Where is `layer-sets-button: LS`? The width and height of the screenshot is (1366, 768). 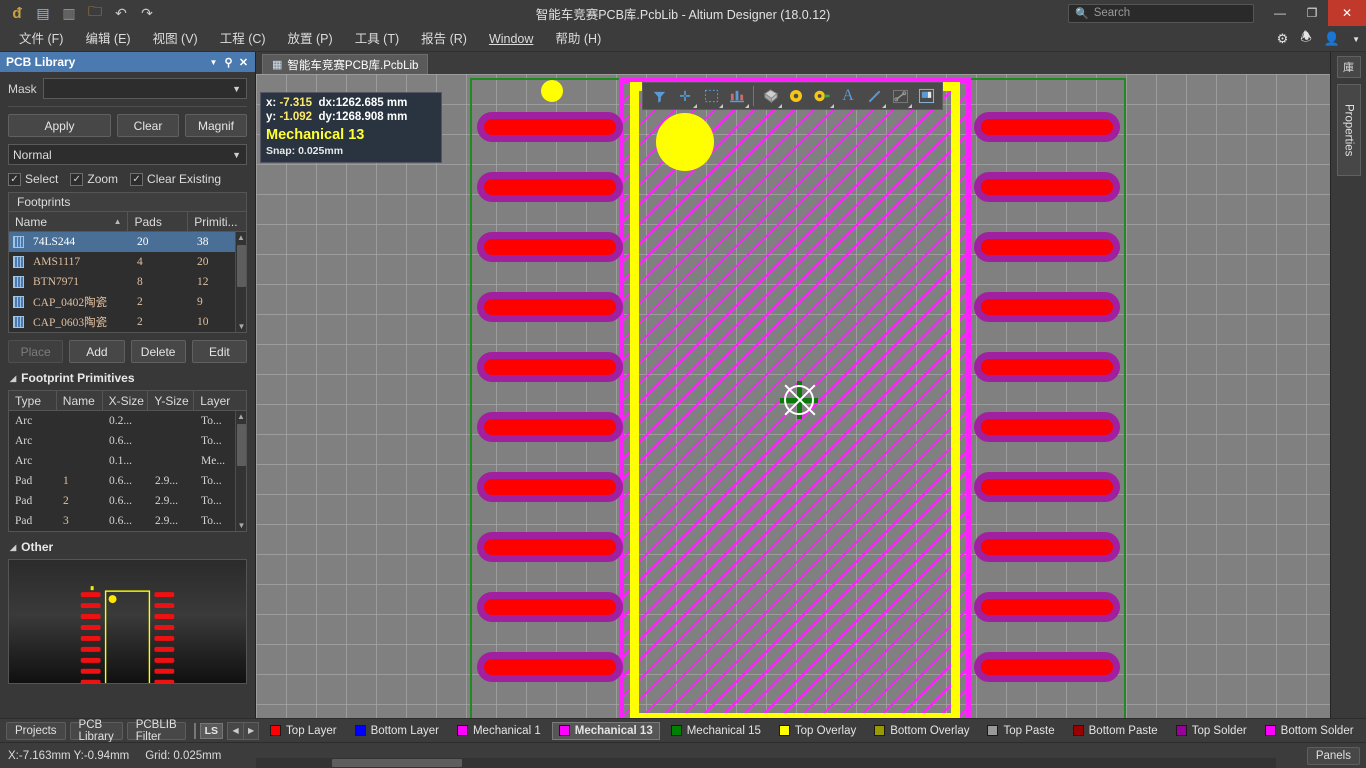
layer-sets-button: LS is located at coordinates (211, 730).